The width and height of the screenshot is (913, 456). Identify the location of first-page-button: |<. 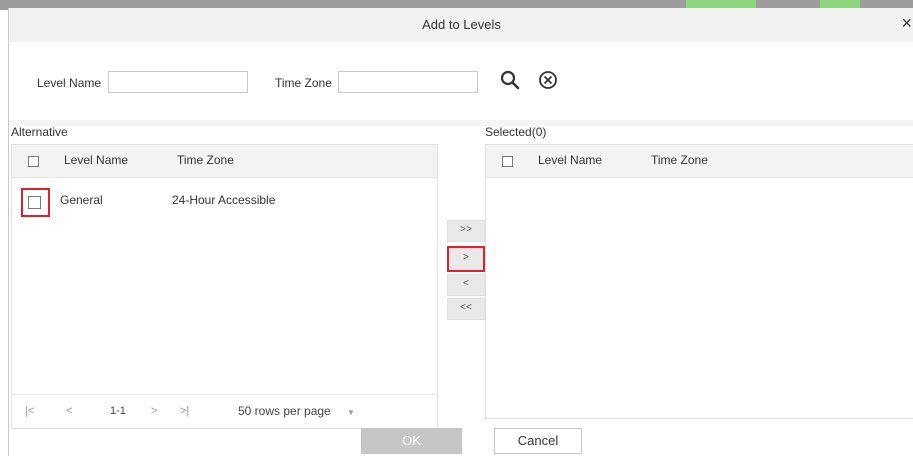
(29, 411).